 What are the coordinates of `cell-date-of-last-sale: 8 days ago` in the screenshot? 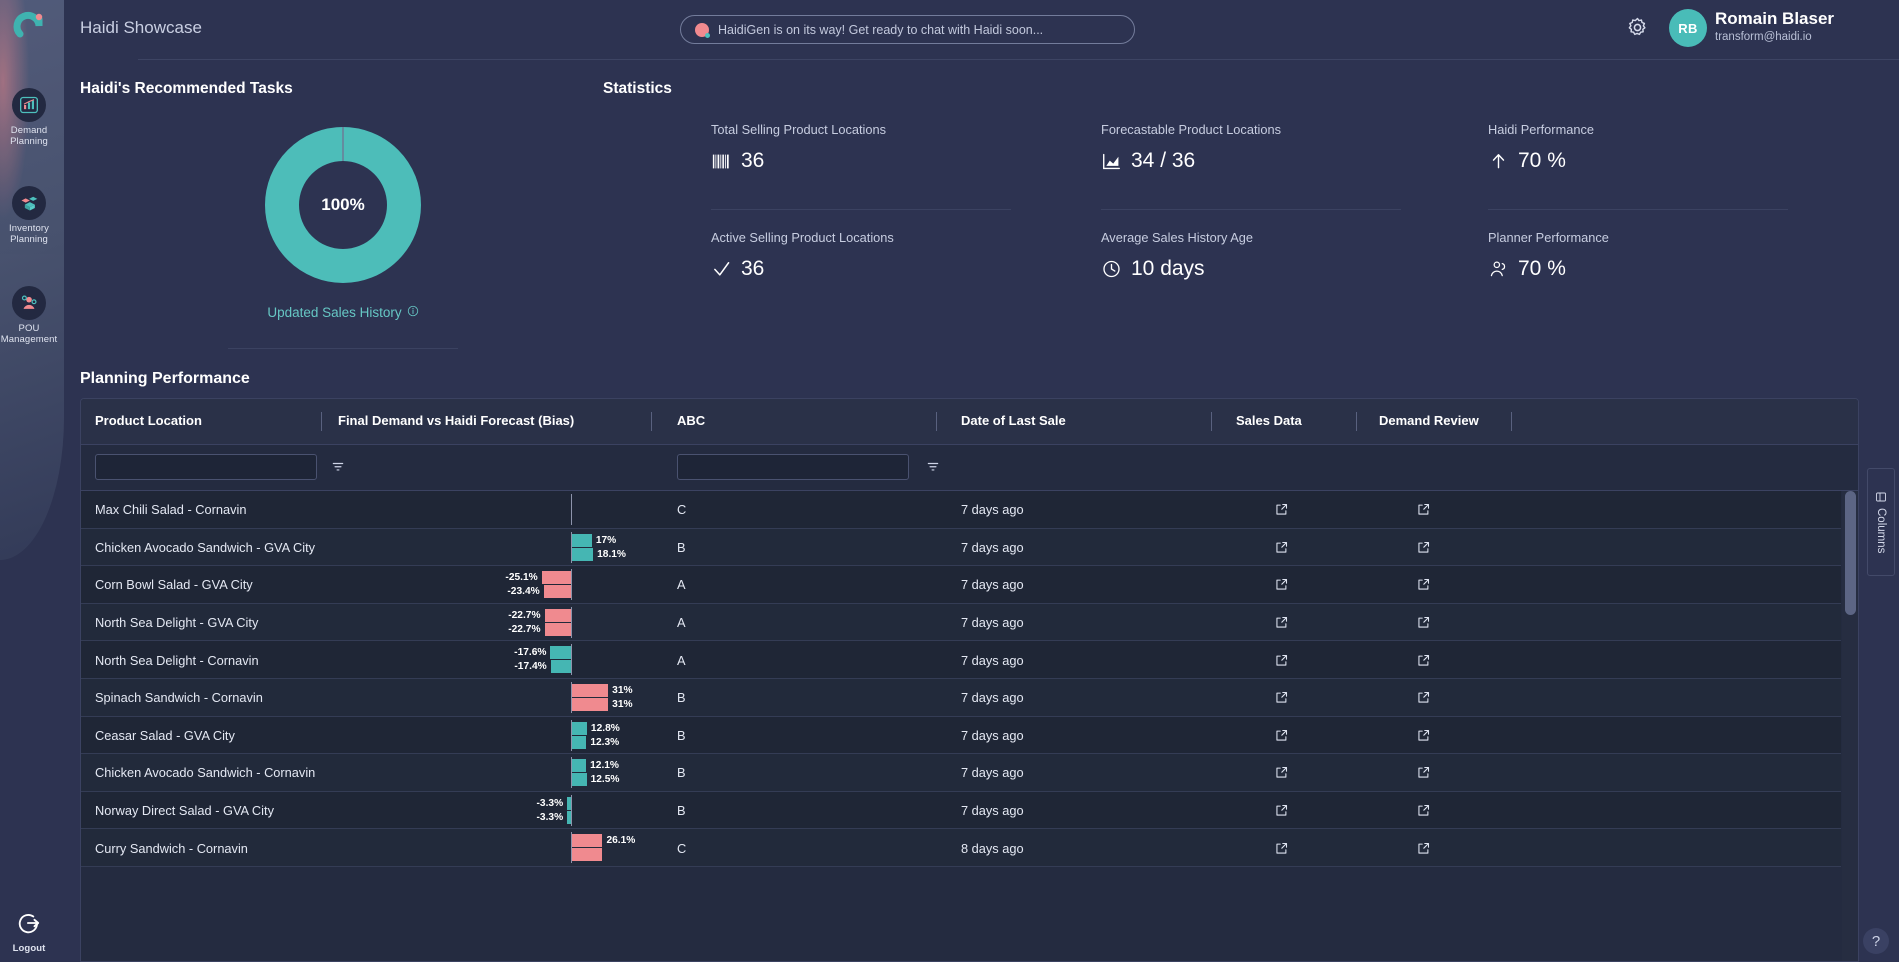 It's located at (992, 848).